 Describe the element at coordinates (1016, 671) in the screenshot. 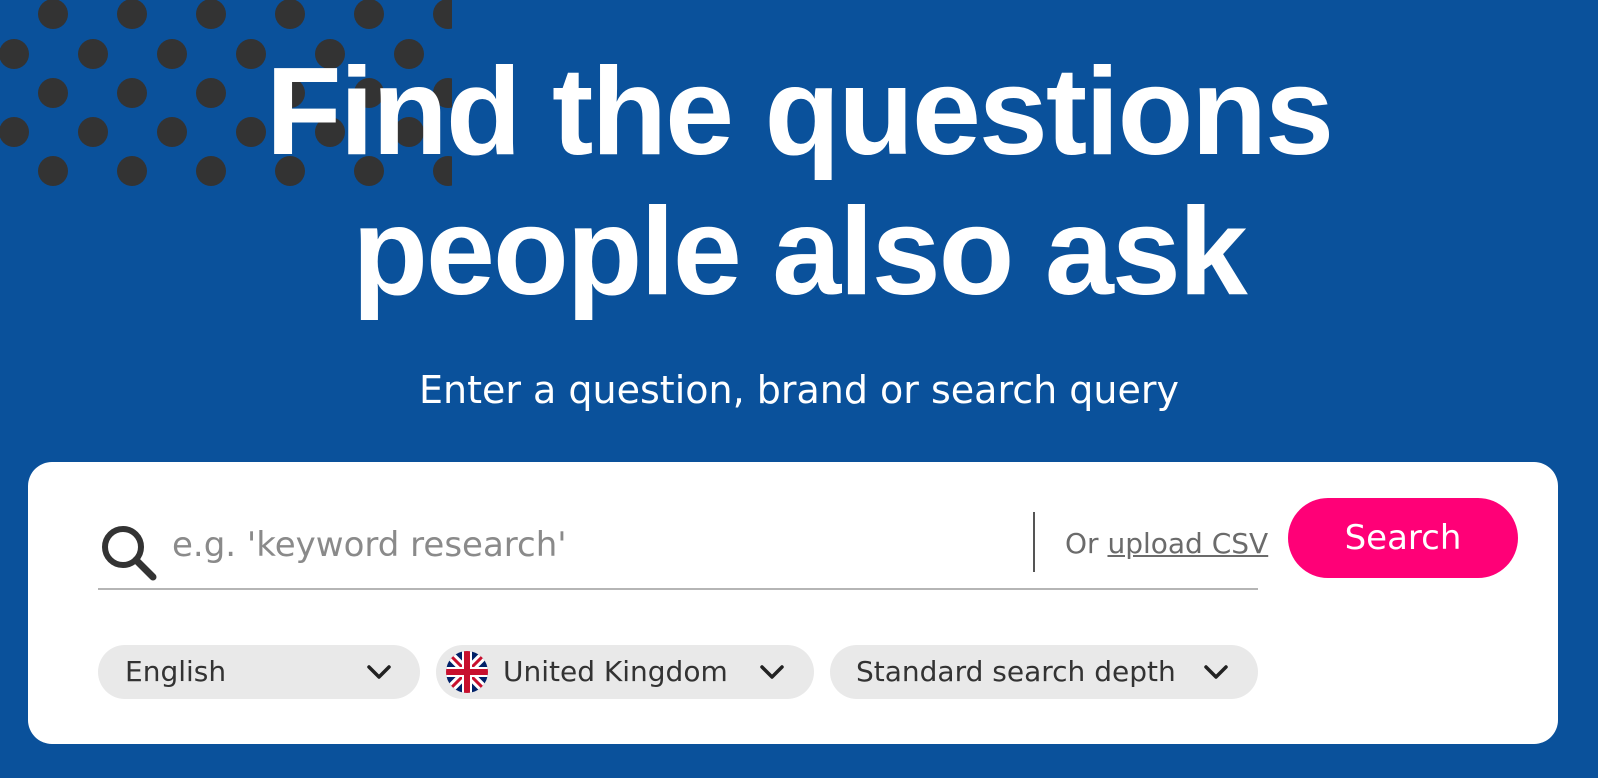

I see `search-depth-select-value: Standard search depth` at that location.